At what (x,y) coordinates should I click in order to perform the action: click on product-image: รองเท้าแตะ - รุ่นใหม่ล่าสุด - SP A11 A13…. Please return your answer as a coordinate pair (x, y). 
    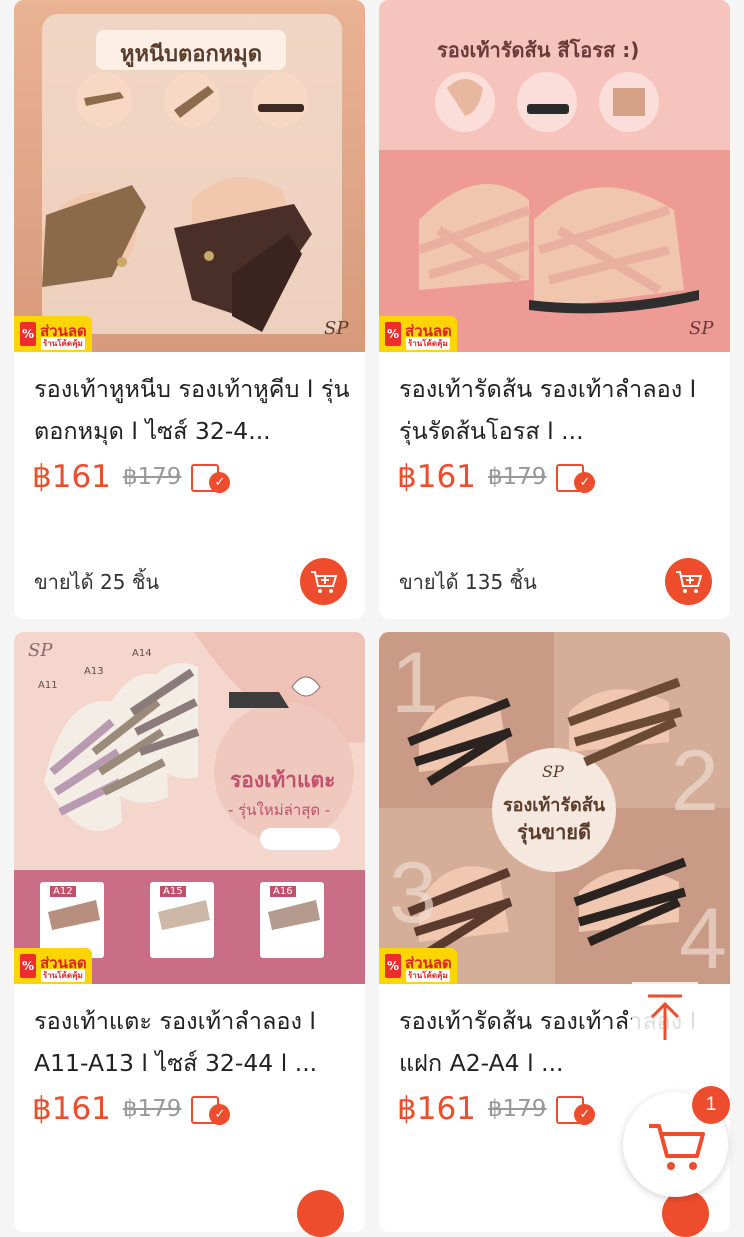
    Looking at the image, I should click on (189, 808).